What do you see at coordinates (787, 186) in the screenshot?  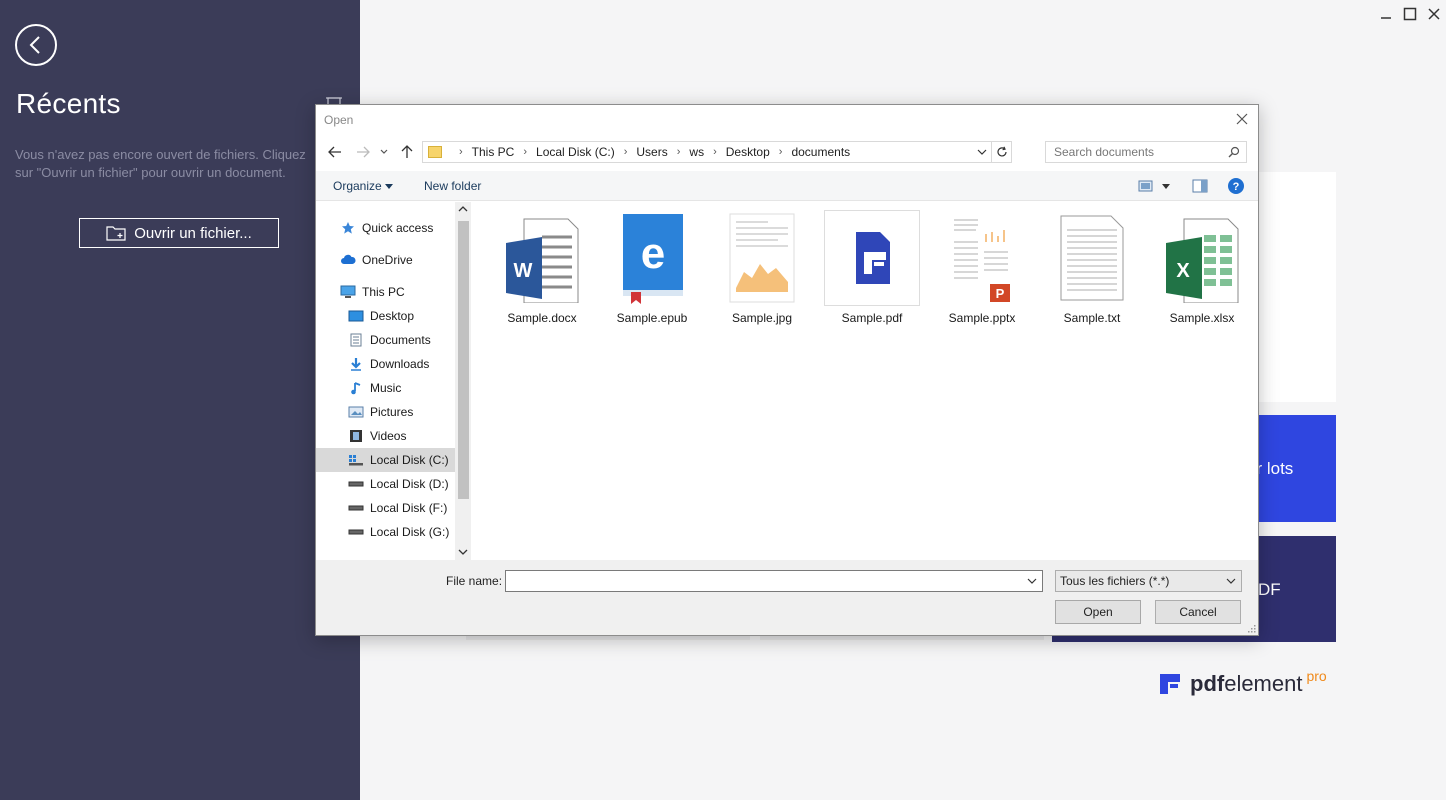 I see `dialog-toolbar: Organize New folder ?` at bounding box center [787, 186].